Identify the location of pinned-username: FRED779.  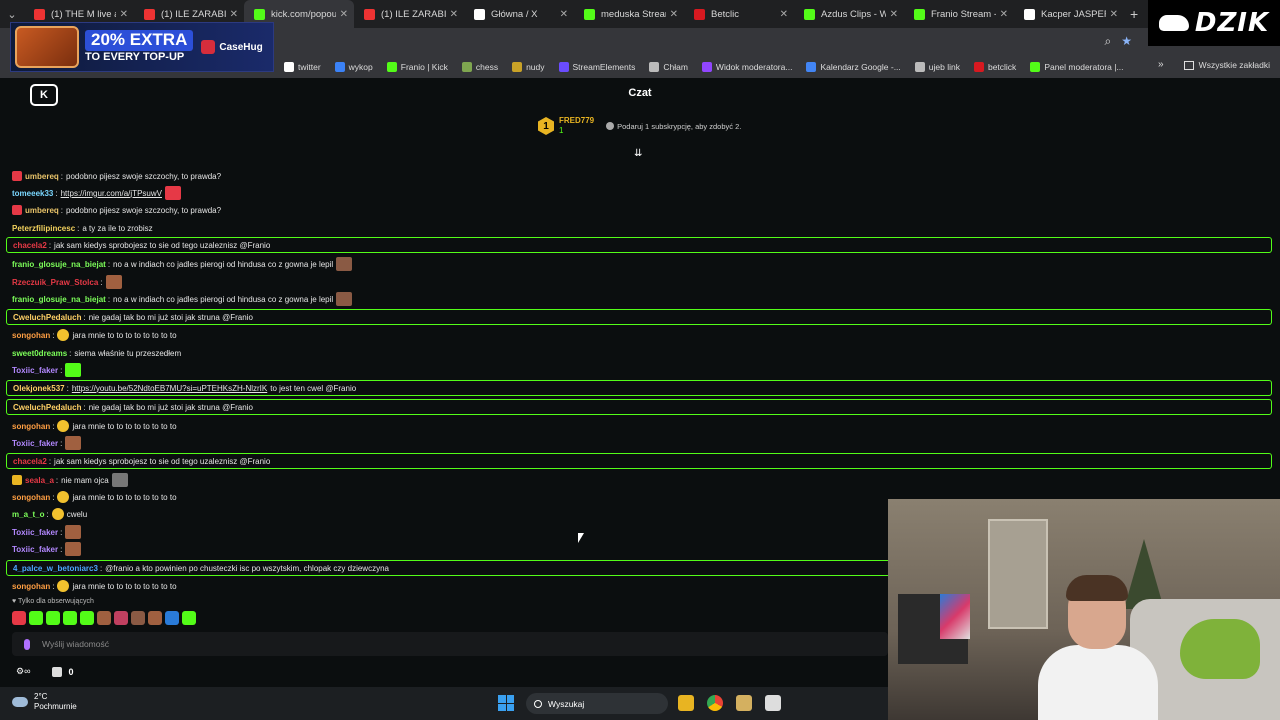
(576, 121).